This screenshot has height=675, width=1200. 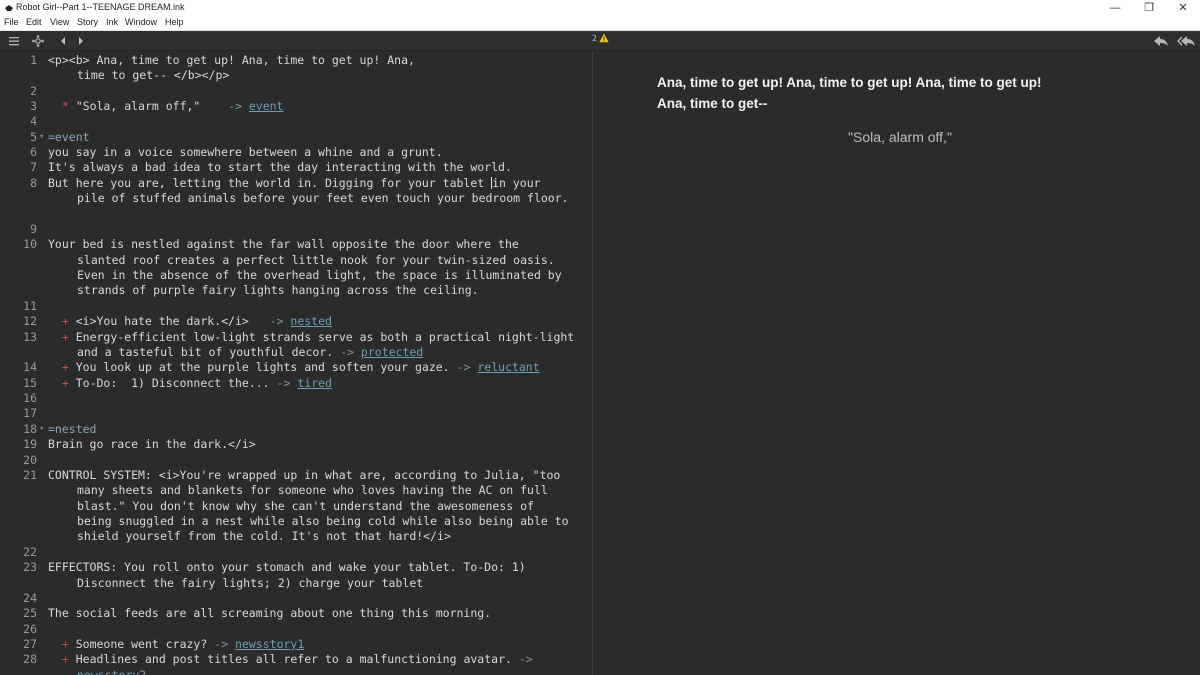 What do you see at coordinates (30, 398) in the screenshot?
I see `line-number: 16` at bounding box center [30, 398].